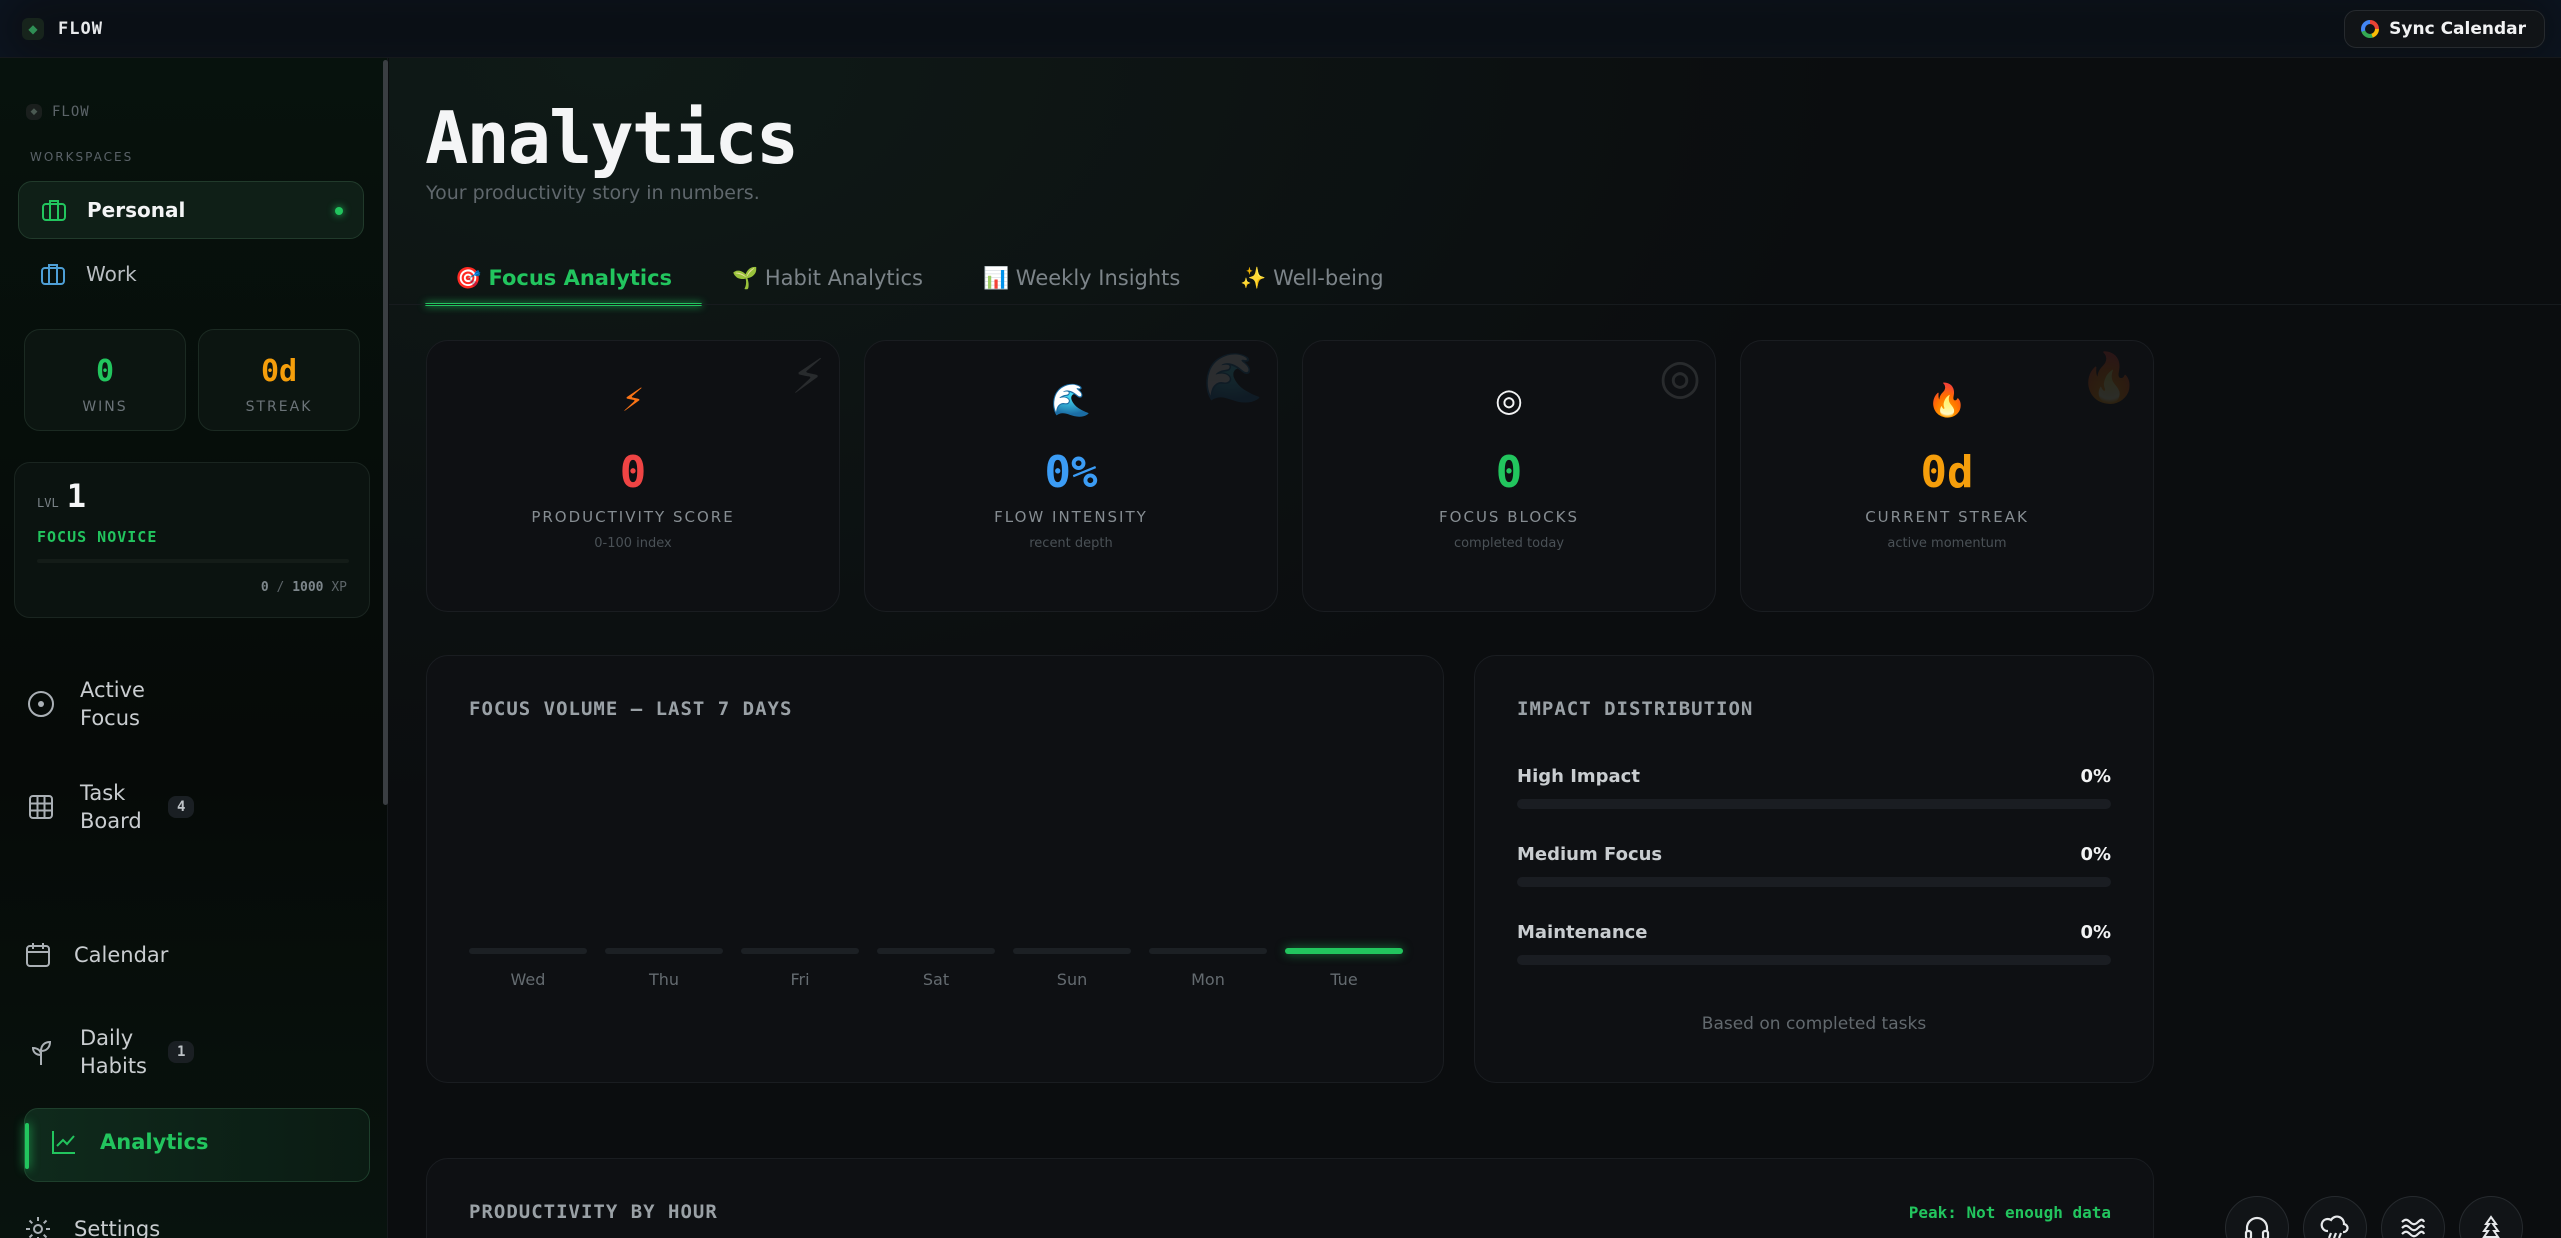  What do you see at coordinates (154, 1142) in the screenshot?
I see `nav-label: Analytics` at bounding box center [154, 1142].